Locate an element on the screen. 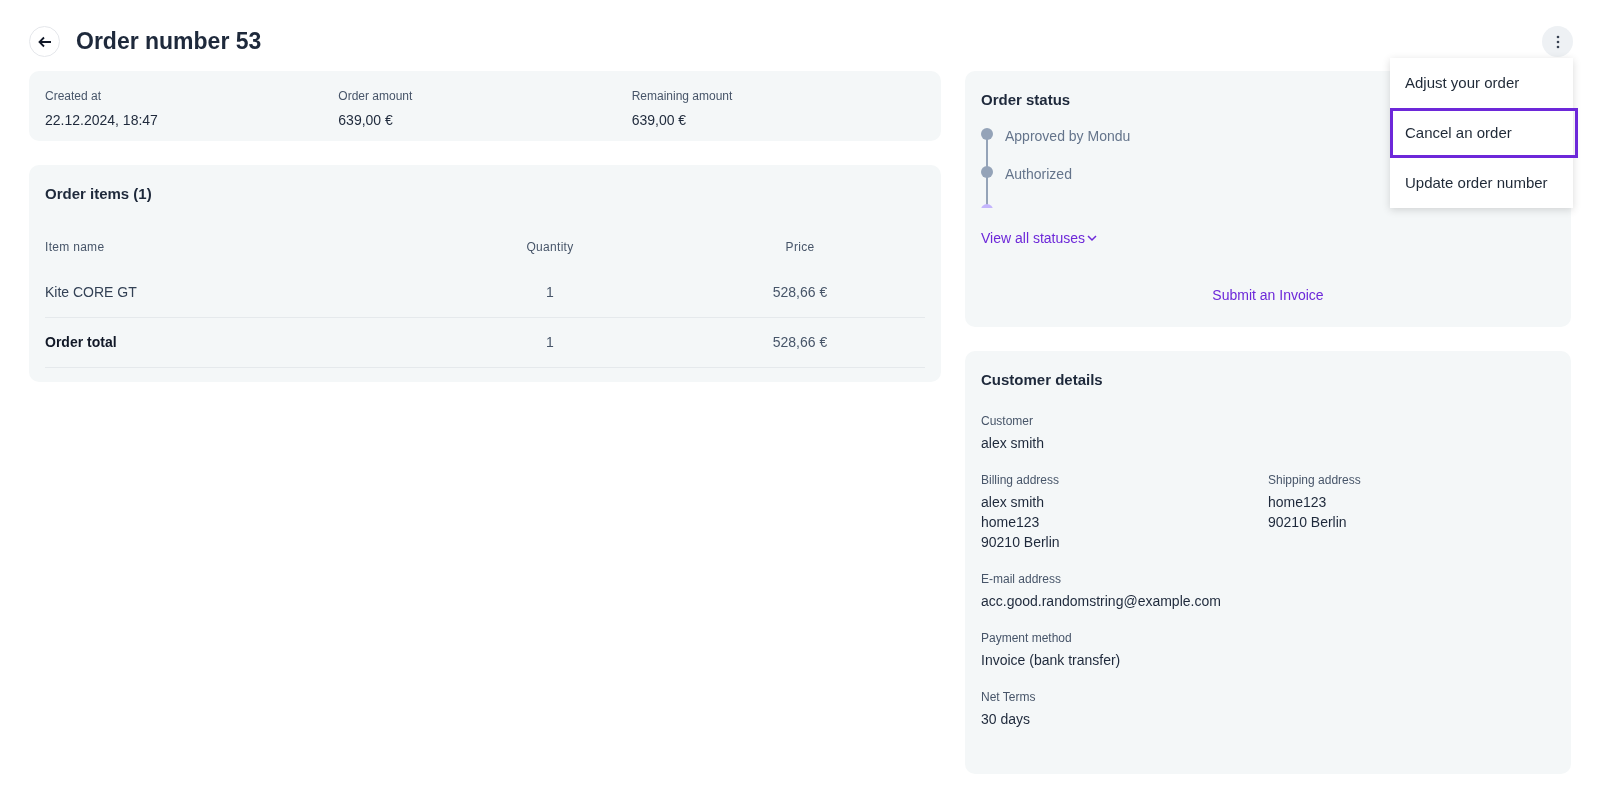  status-label: Authorized is located at coordinates (1038, 174).